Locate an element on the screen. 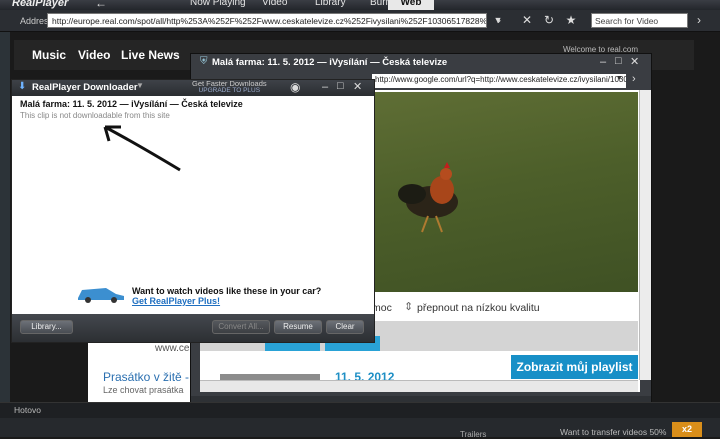  get-faster-downloads-link: Get Faster Downloads UPGRADE TO PLUS is located at coordinates (229, 87).